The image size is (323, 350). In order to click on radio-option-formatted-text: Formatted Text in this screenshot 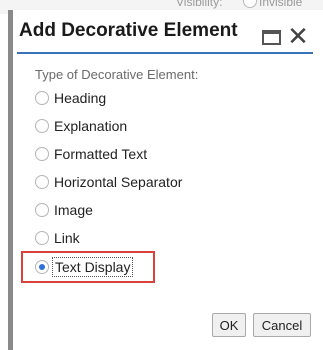, I will do `click(91, 154)`.